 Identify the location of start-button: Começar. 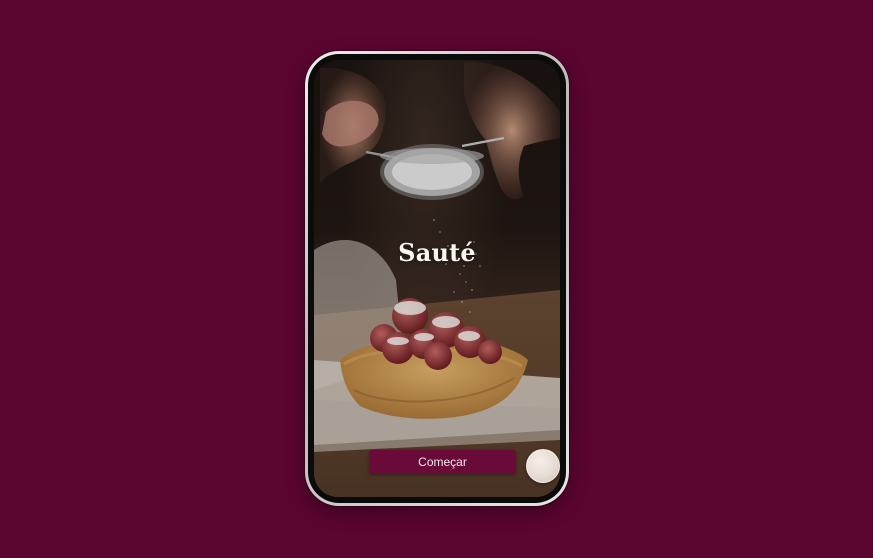
(442, 462).